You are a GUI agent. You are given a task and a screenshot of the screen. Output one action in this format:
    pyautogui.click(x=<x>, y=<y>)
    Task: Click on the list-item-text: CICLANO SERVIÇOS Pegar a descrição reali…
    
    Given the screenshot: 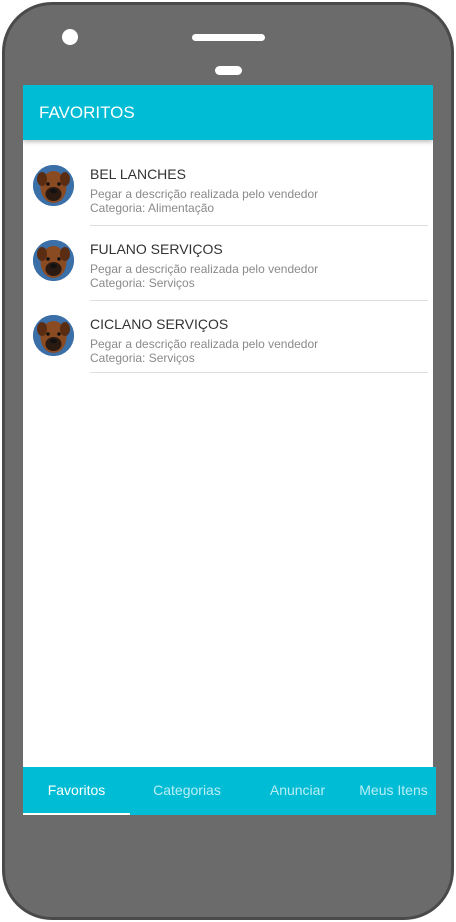 What is the action you would take?
    pyautogui.click(x=259, y=344)
    